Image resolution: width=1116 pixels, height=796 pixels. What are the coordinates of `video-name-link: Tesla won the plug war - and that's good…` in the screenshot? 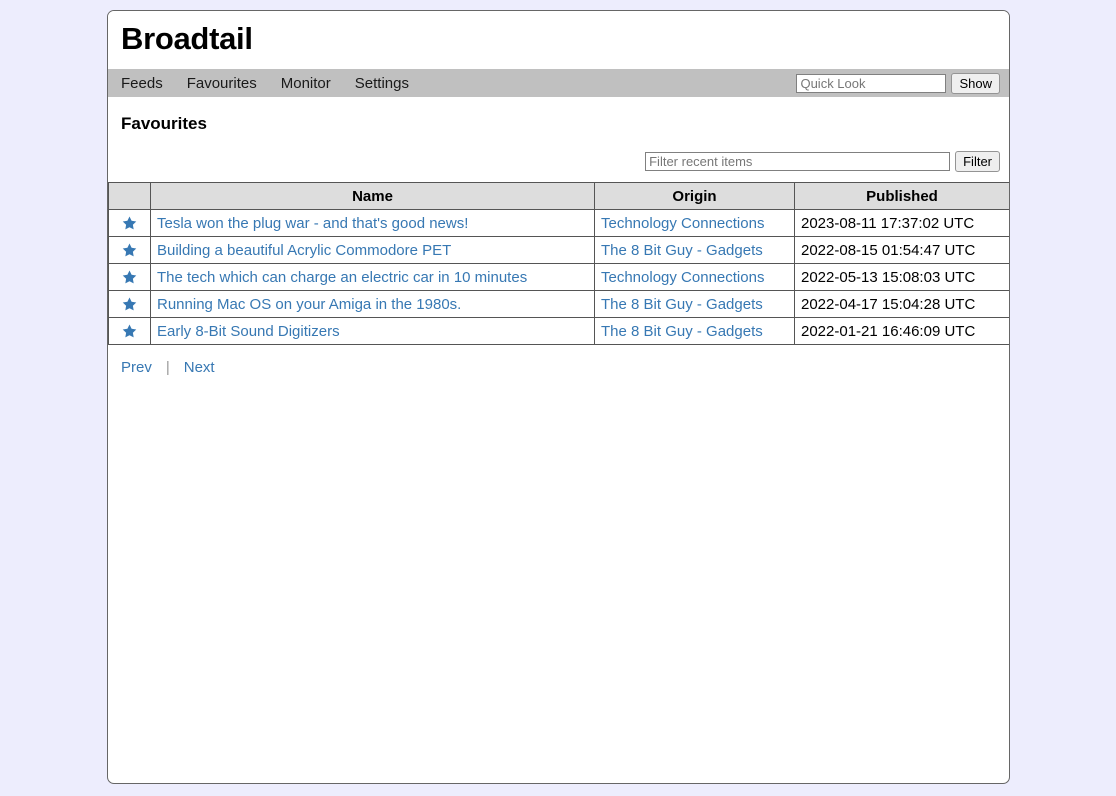 It's located at (312, 223).